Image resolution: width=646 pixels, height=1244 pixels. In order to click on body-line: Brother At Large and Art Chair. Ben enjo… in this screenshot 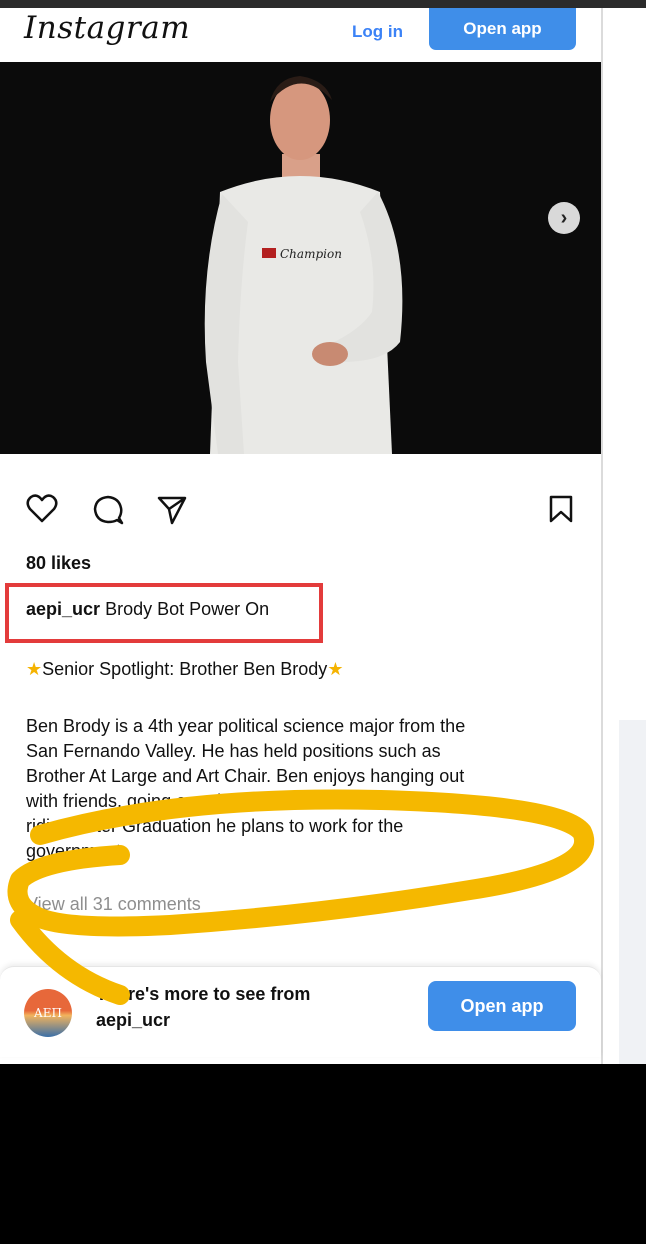, I will do `click(245, 776)`.